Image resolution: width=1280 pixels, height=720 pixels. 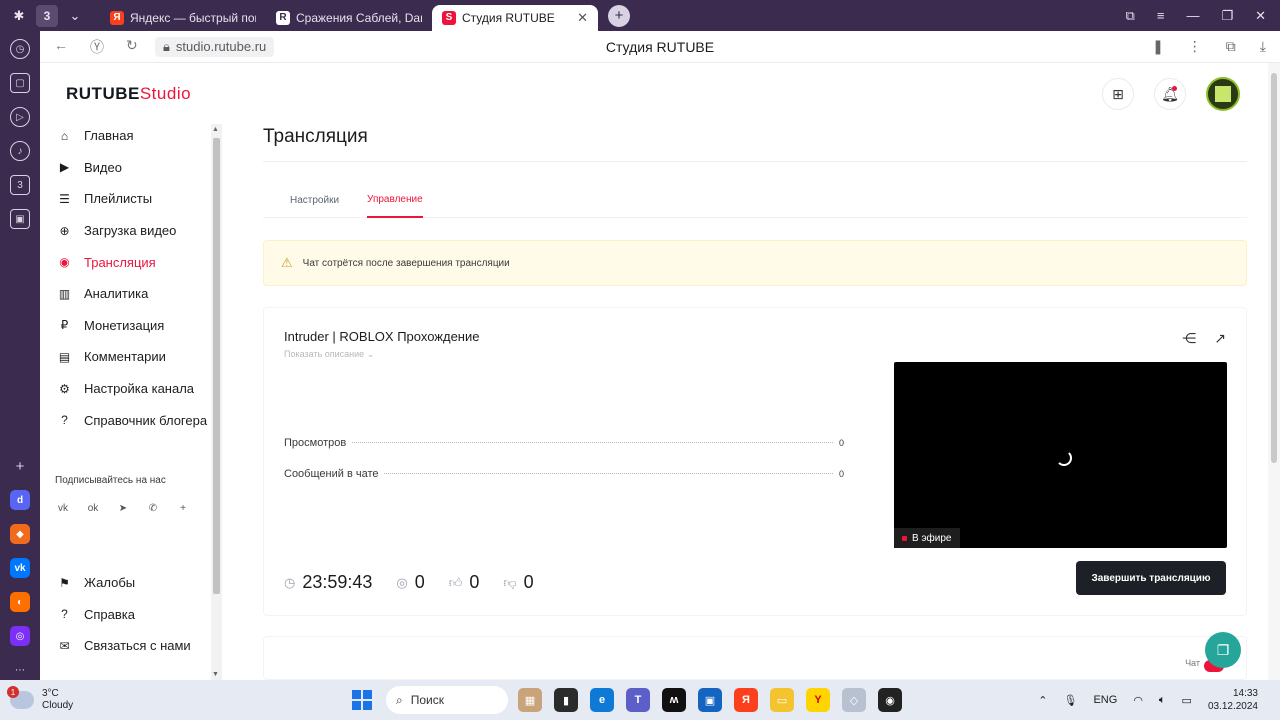 What do you see at coordinates (1170, 94) in the screenshot?
I see `notifications-button: 🔔︎` at bounding box center [1170, 94].